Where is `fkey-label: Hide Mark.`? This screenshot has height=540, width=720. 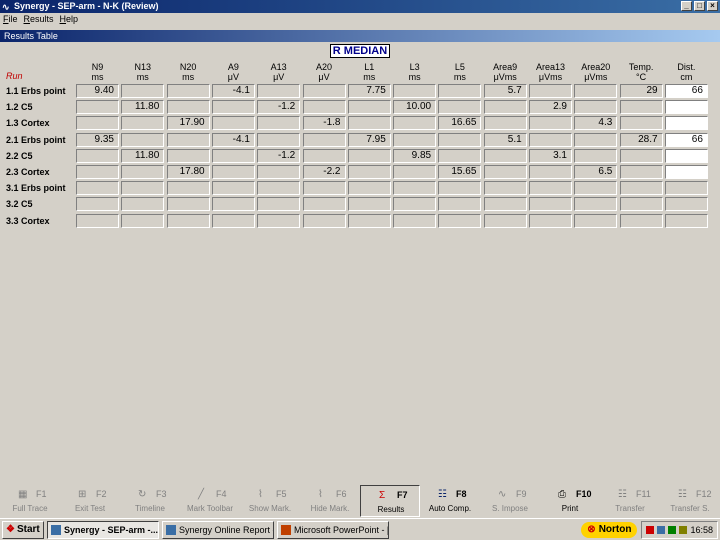 fkey-label: Hide Mark. is located at coordinates (330, 508).